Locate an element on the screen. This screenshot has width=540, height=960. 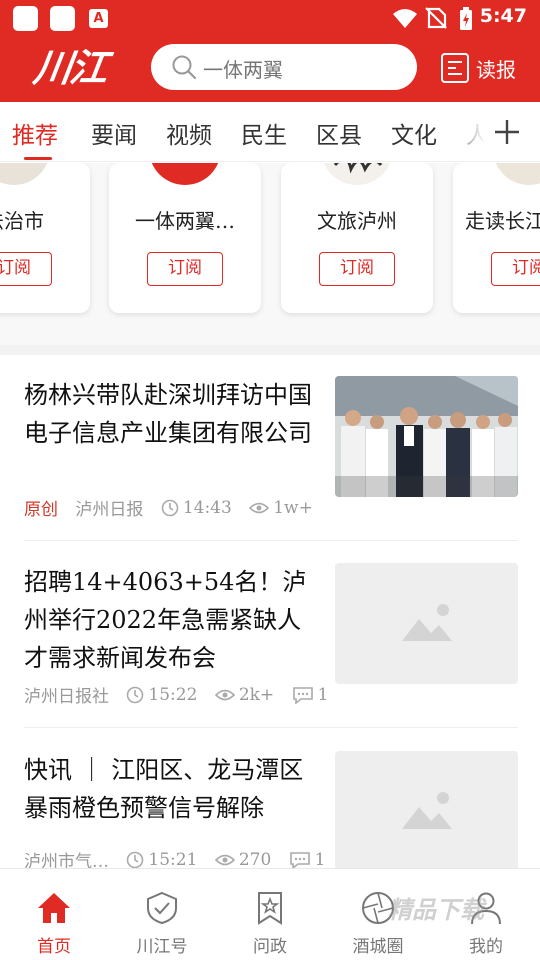
nav-wenzheng: 问政 is located at coordinates (270, 914).